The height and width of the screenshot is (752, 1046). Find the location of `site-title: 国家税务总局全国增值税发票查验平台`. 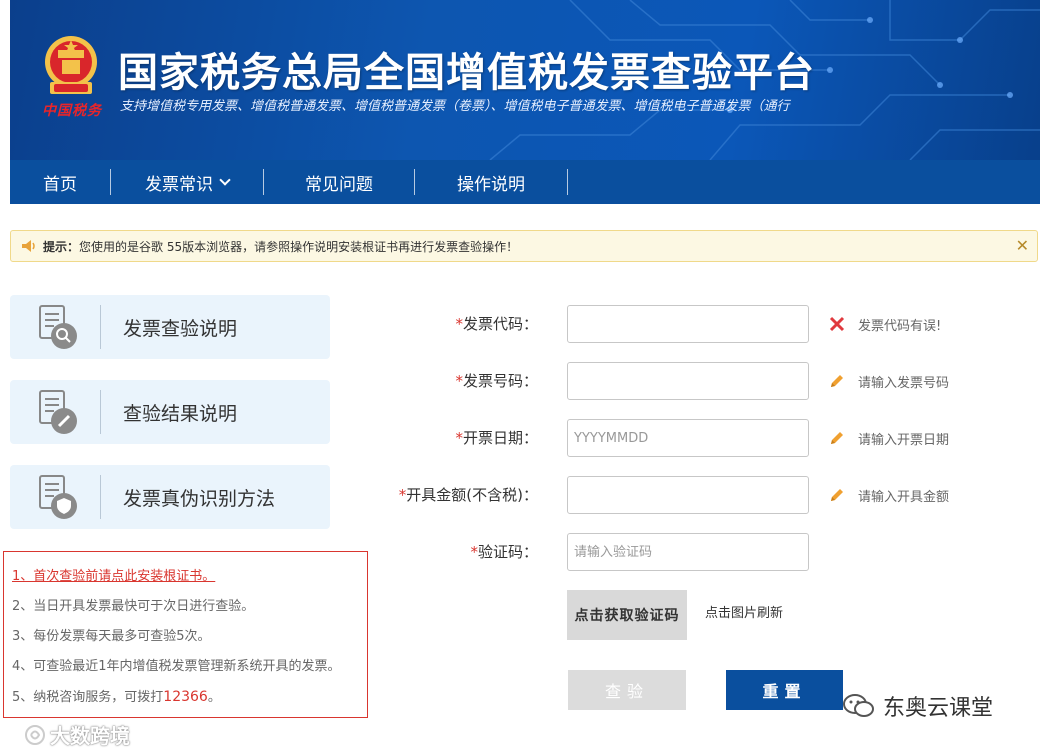

site-title: 国家税务总局全国增值税发票查验平台 is located at coordinates (466, 73).